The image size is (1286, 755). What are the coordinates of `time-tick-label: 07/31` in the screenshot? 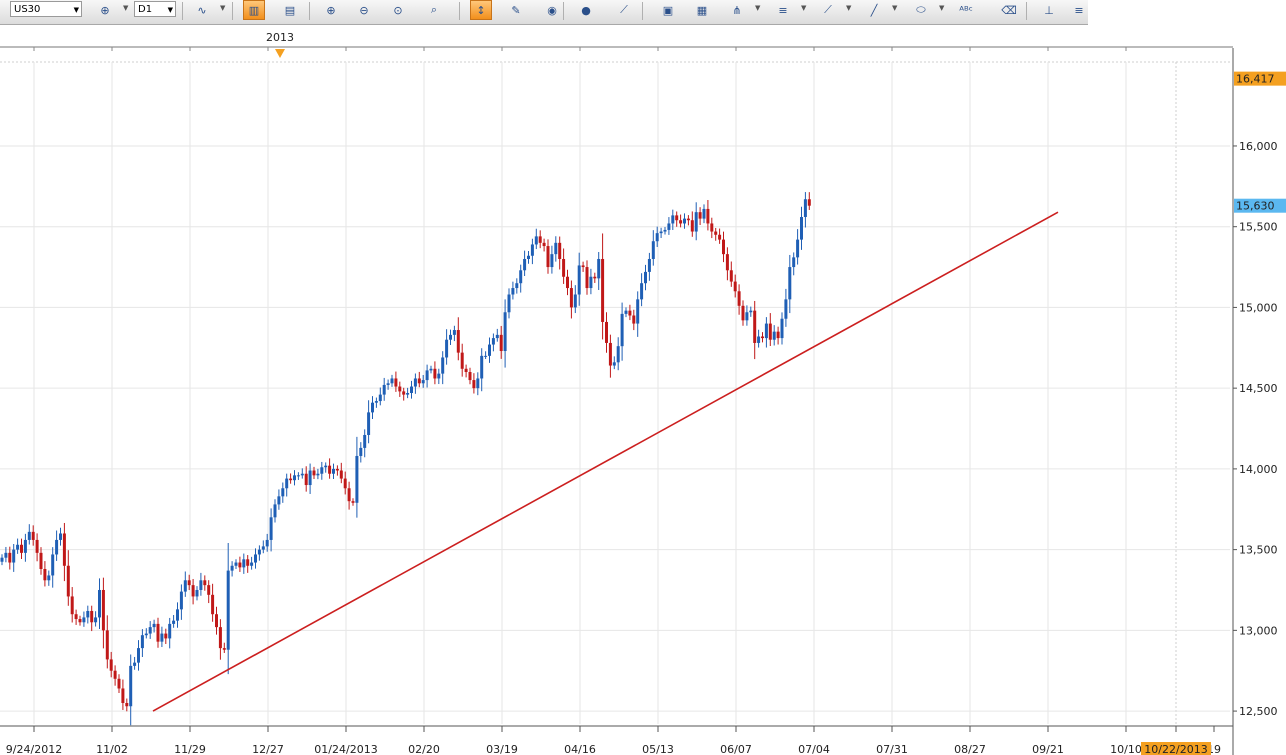 It's located at (892, 749).